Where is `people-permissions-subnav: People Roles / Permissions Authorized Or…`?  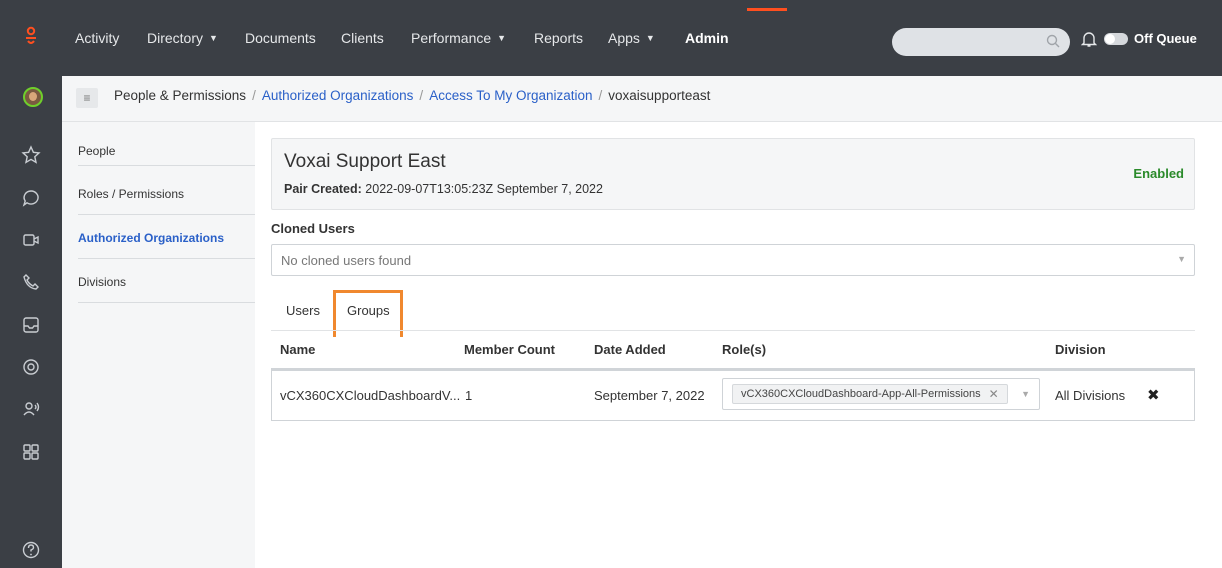 people-permissions-subnav: People Roles / Permissions Authorized Or… is located at coordinates (158, 345).